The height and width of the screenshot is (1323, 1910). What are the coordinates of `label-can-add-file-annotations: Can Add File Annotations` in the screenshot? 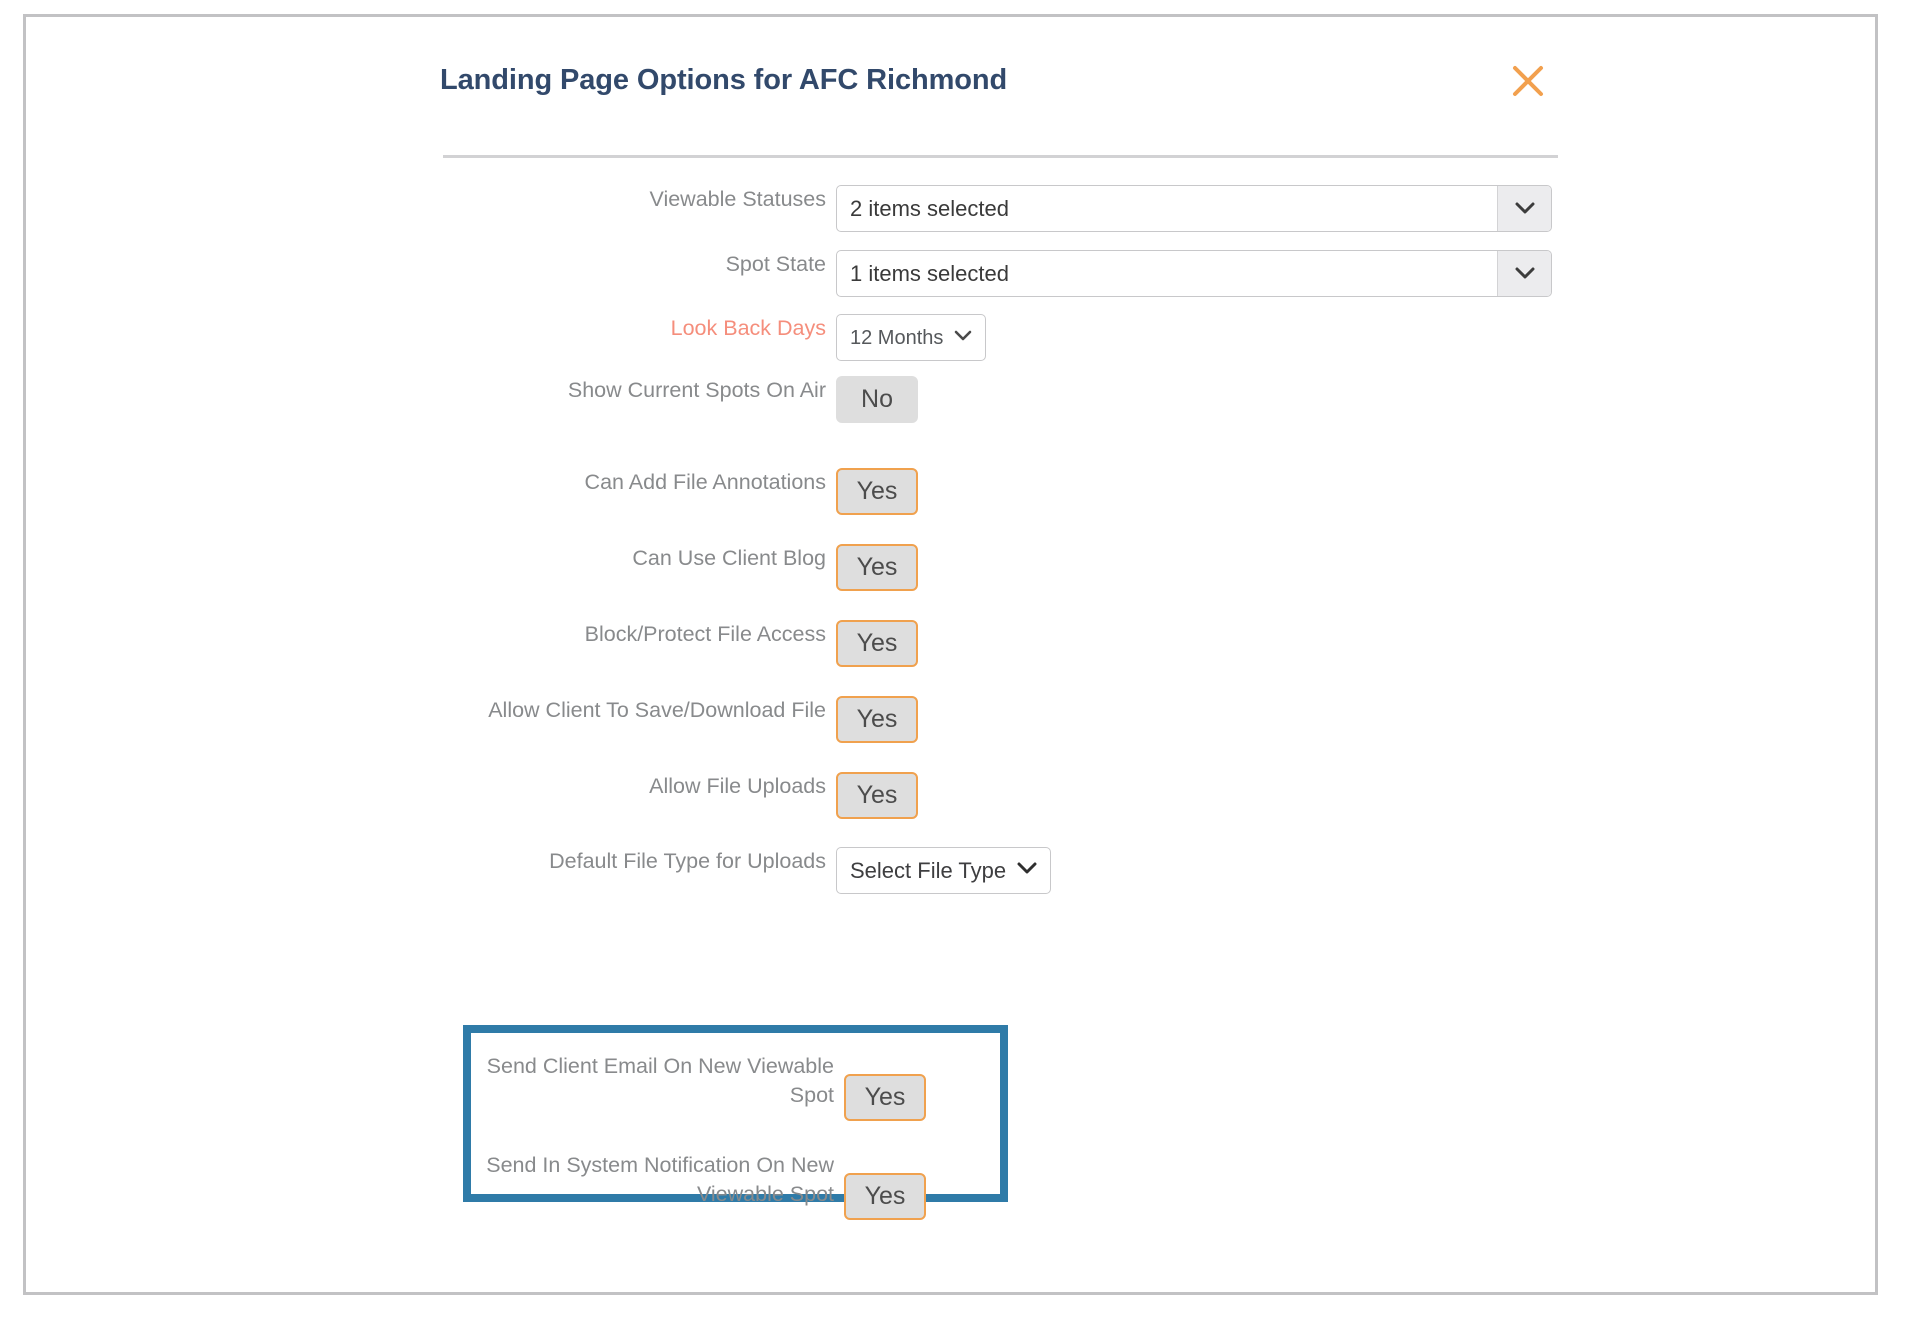 It's located at (705, 482).